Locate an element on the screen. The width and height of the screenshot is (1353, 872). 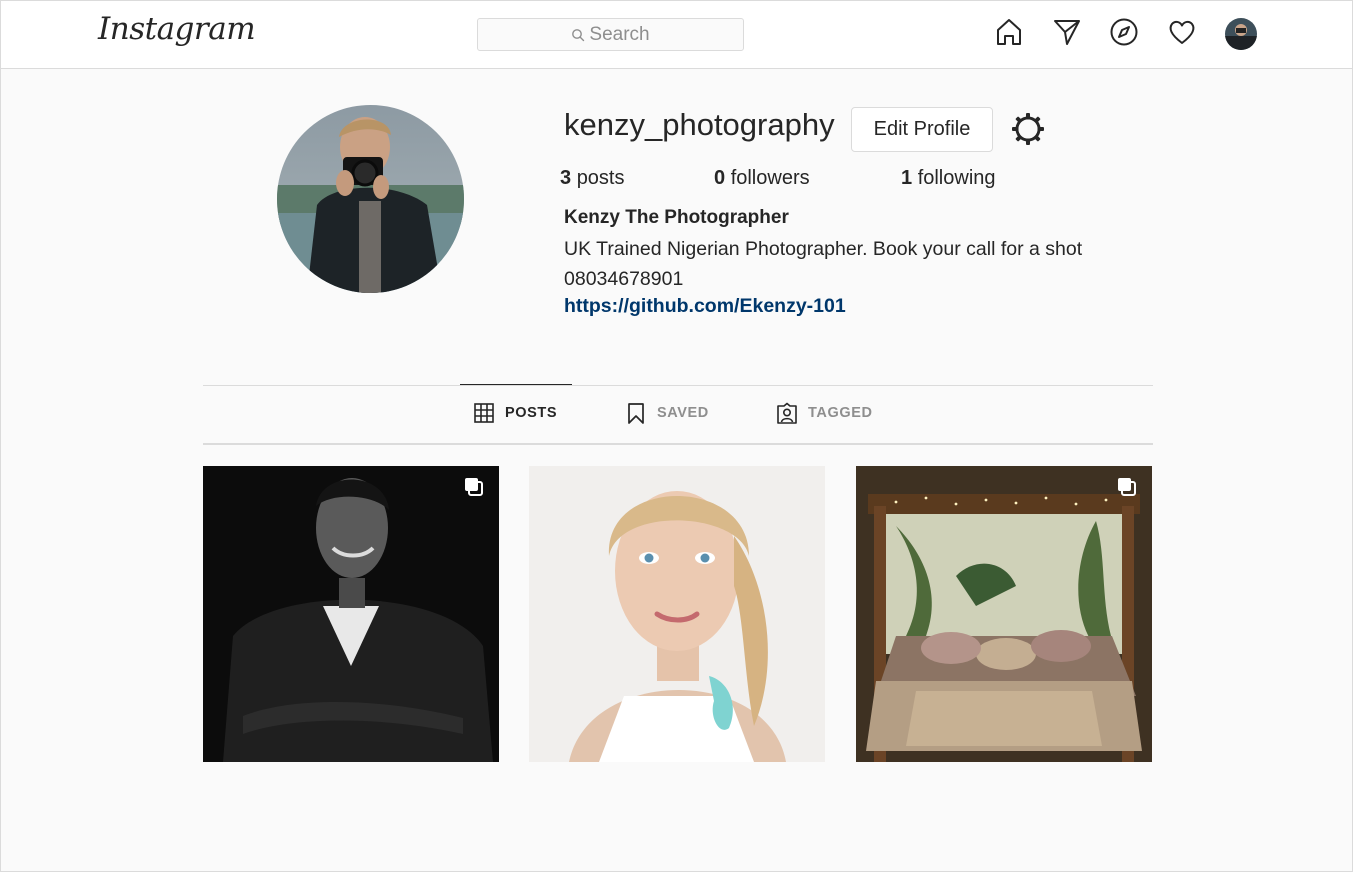
active-tab-indicator is located at coordinates (516, 384).